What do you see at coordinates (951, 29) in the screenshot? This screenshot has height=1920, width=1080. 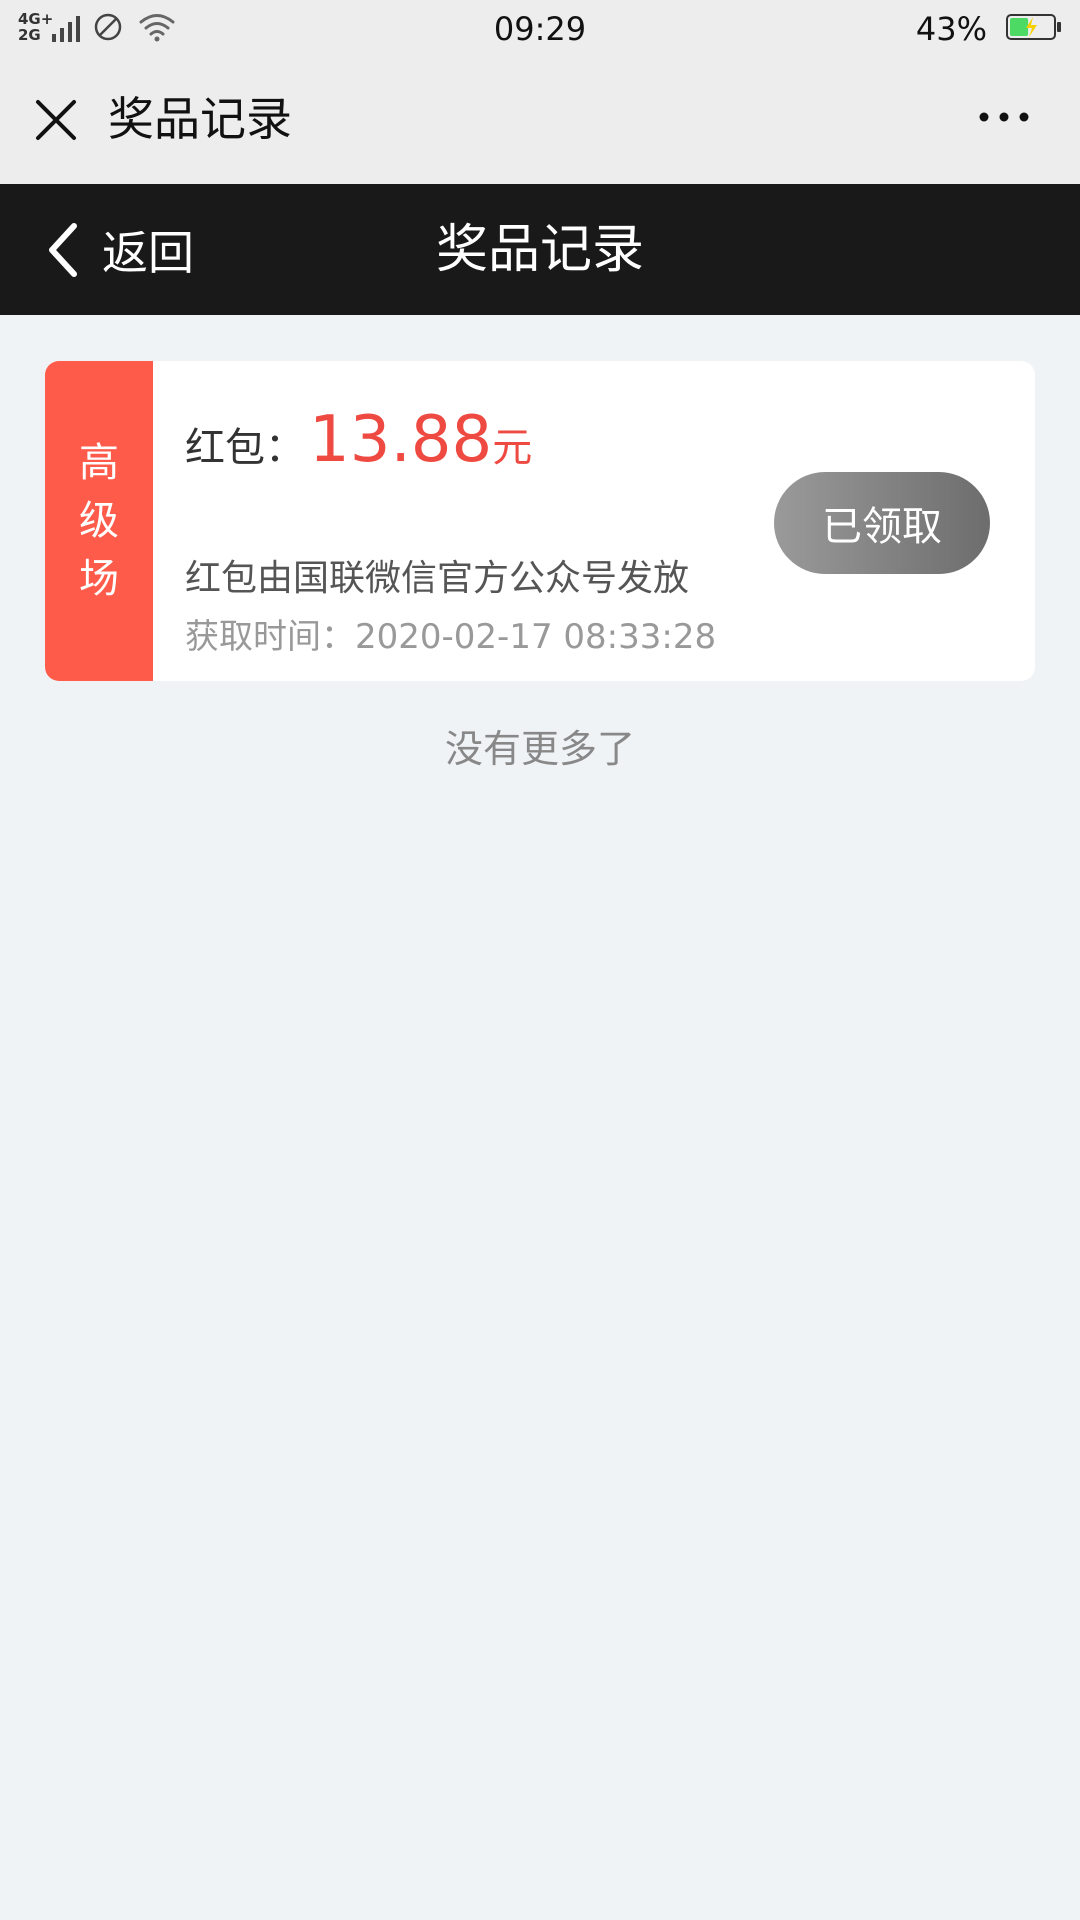 I see `battery-percent: 43%` at bounding box center [951, 29].